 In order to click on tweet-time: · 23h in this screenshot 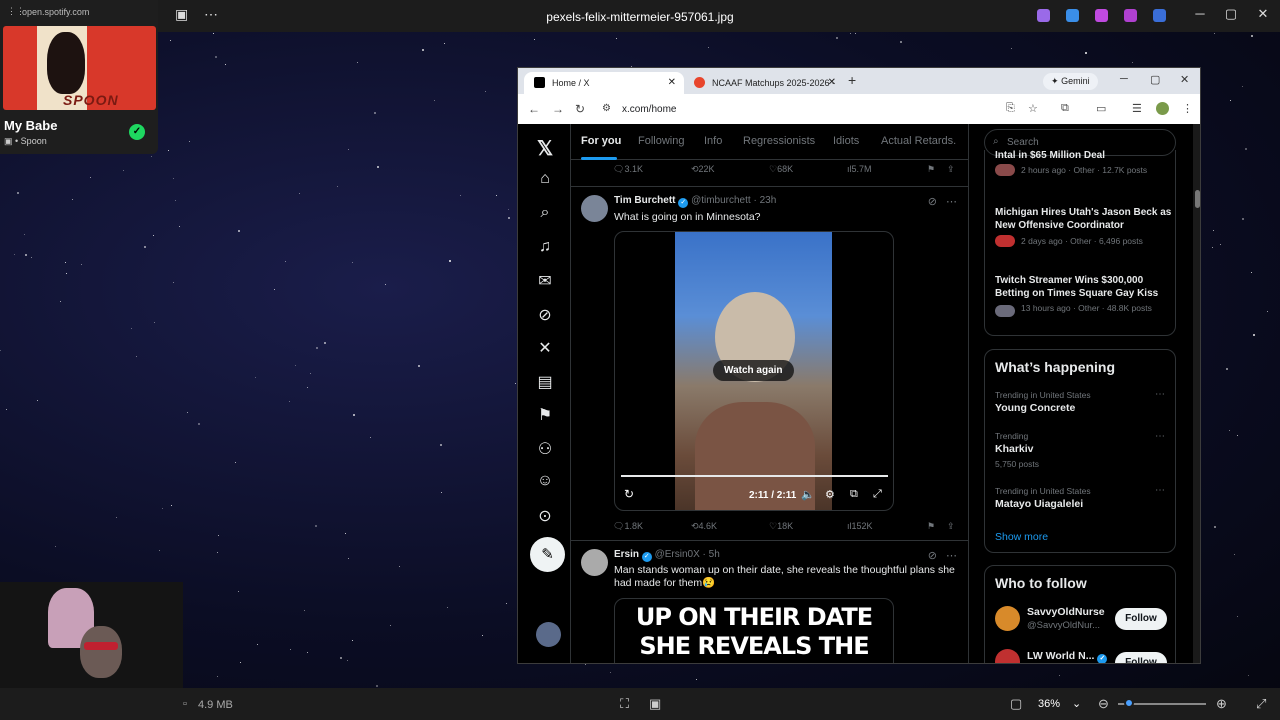, I will do `click(764, 200)`.